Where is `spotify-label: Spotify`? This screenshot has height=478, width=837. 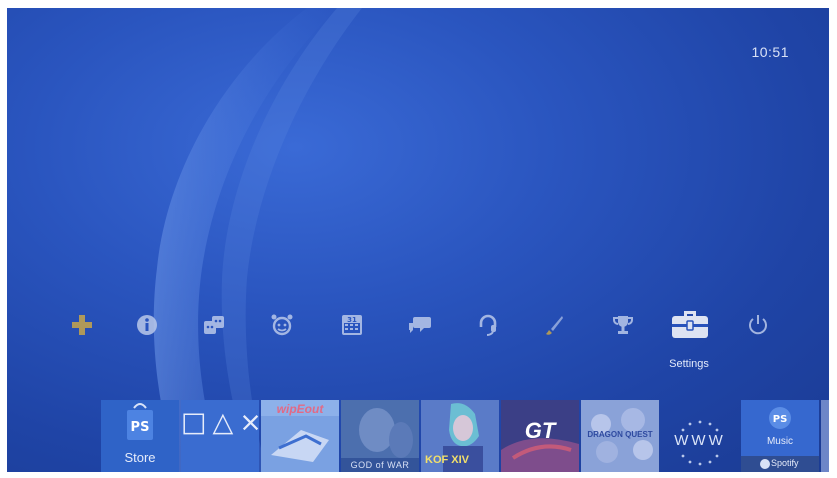
spotify-label: Spotify is located at coordinates (785, 463).